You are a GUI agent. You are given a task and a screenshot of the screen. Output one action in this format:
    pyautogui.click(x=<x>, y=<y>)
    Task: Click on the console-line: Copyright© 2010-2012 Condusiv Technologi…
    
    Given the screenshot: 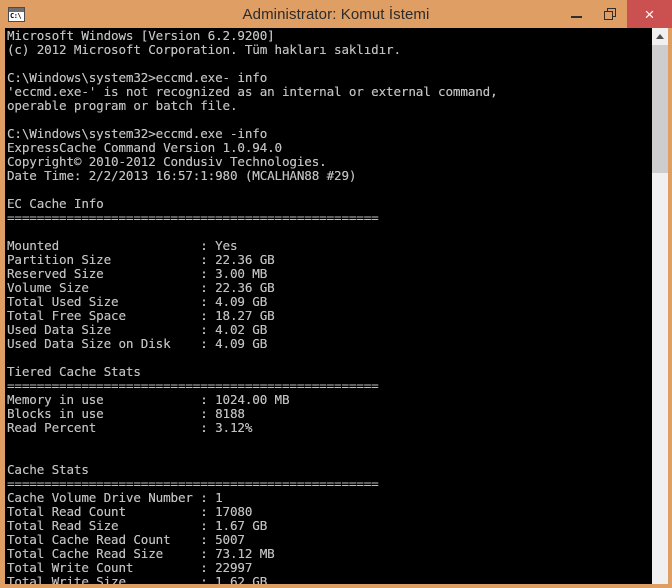 What is the action you would take?
    pyautogui.click(x=167, y=161)
    